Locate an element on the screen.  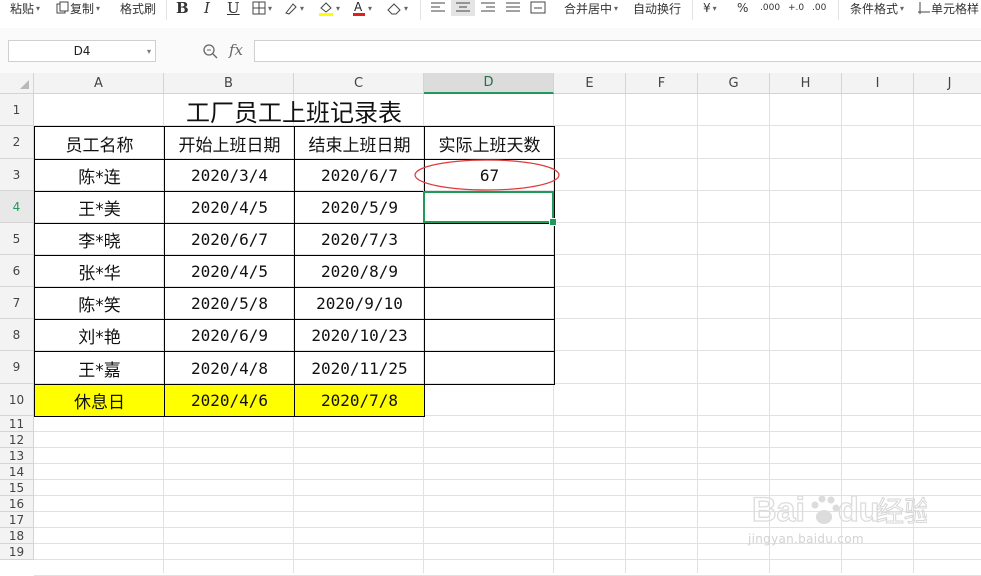
end-date-cell: 2020/10/23 is located at coordinates (359, 335).